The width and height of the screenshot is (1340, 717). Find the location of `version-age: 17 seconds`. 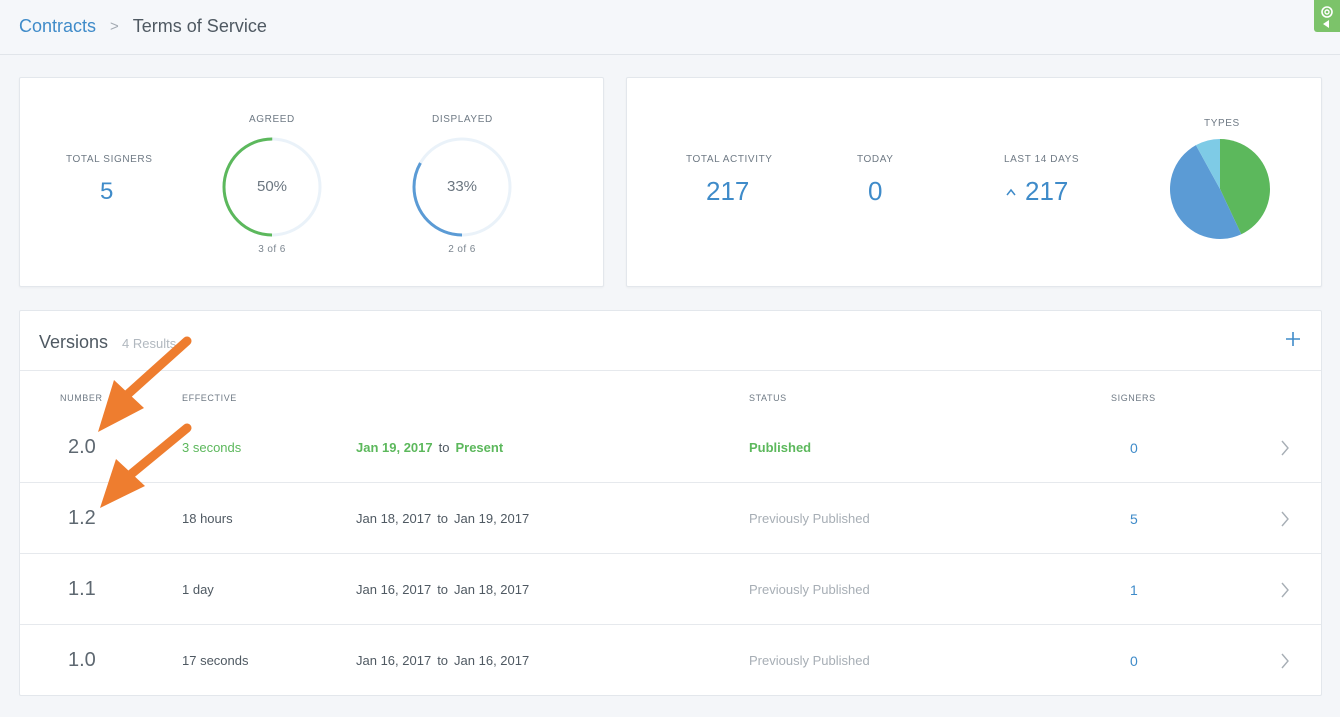

version-age: 17 seconds is located at coordinates (215, 660).